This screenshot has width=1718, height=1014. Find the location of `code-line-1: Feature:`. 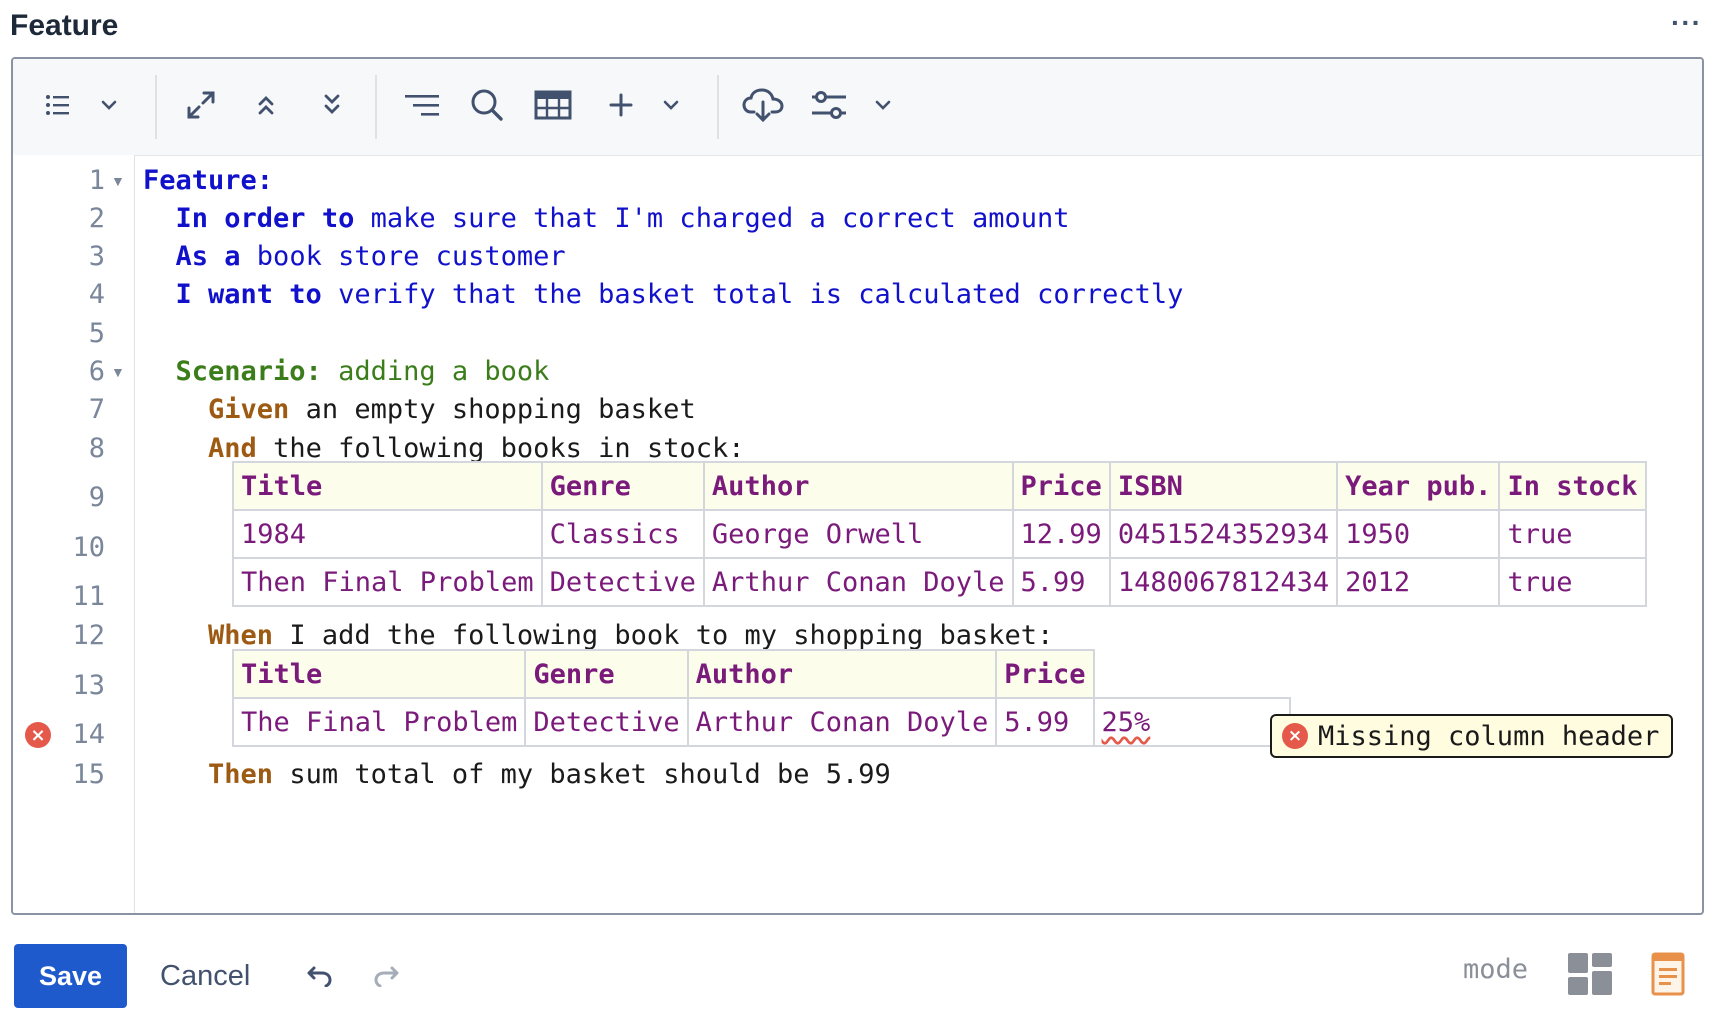

code-line-1: Feature: is located at coordinates (208, 180).